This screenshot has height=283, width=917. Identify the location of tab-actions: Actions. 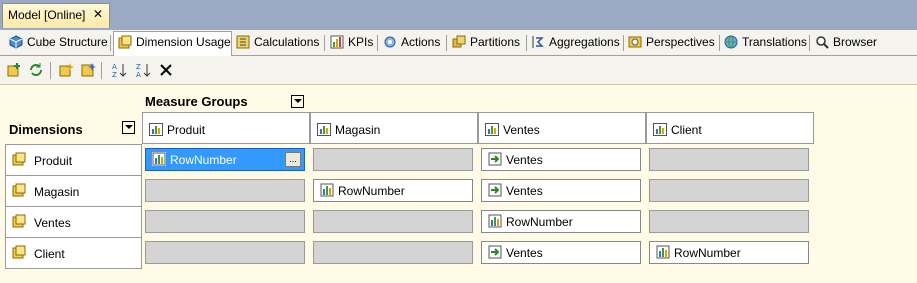
(411, 43).